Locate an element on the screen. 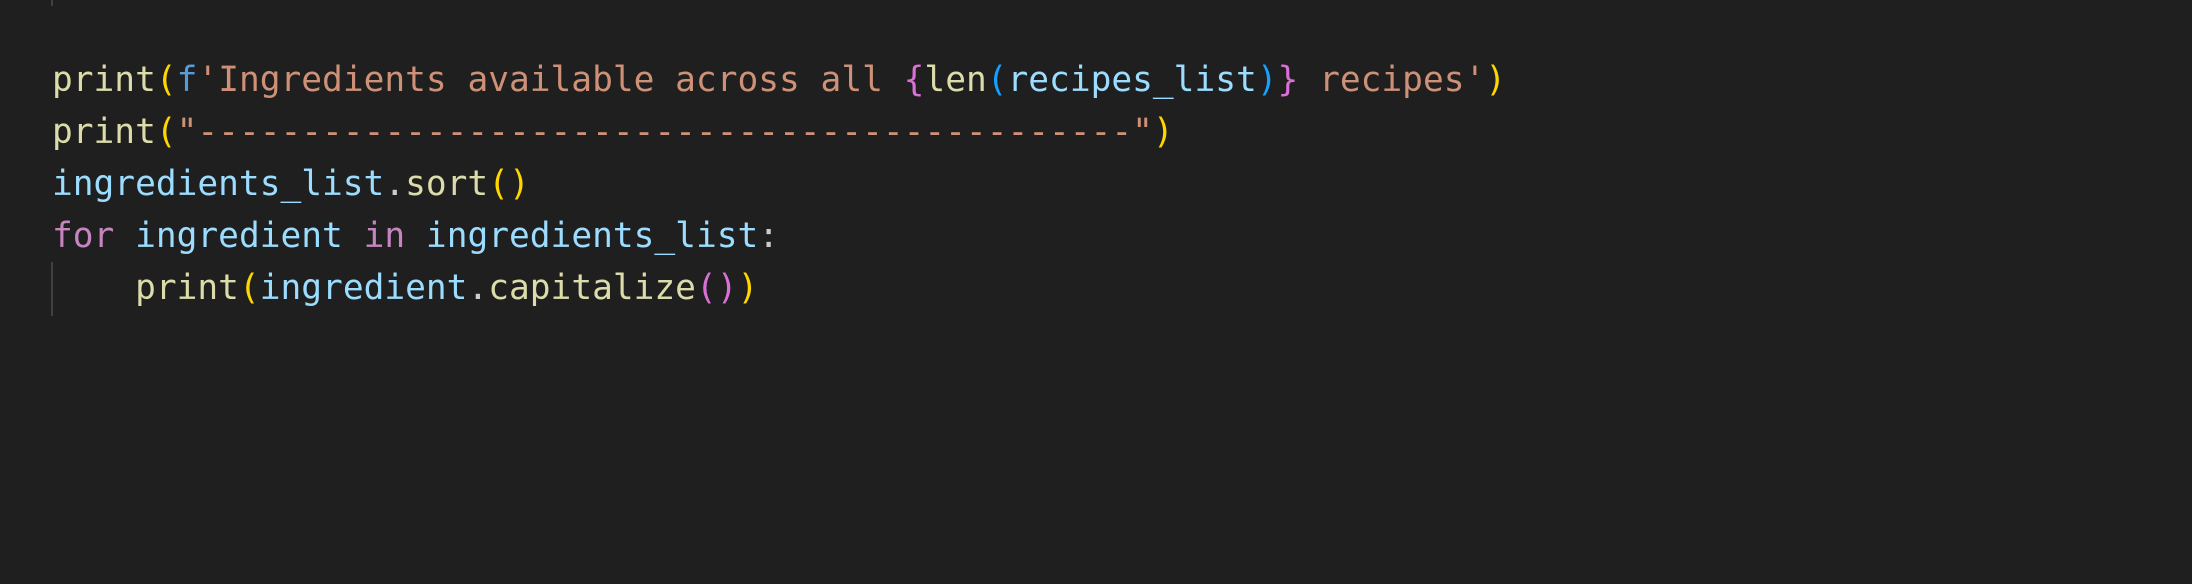 The width and height of the screenshot is (2192, 584). code-token: { is located at coordinates (914, 80).